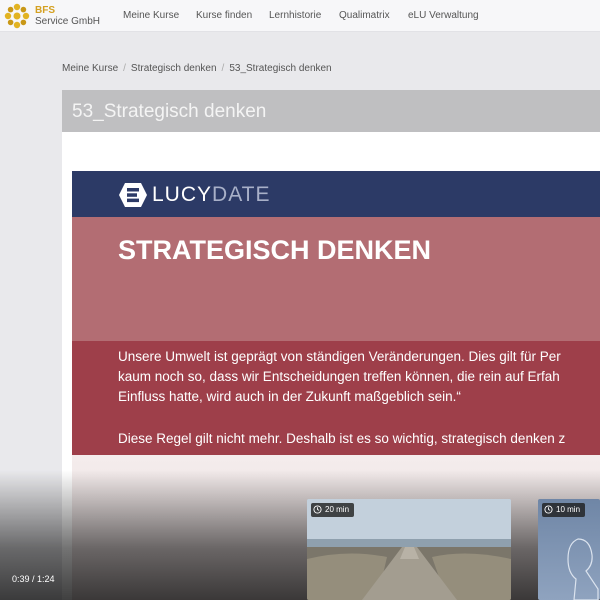  I want to click on video-thumbnail: 10 min, so click(569, 549).